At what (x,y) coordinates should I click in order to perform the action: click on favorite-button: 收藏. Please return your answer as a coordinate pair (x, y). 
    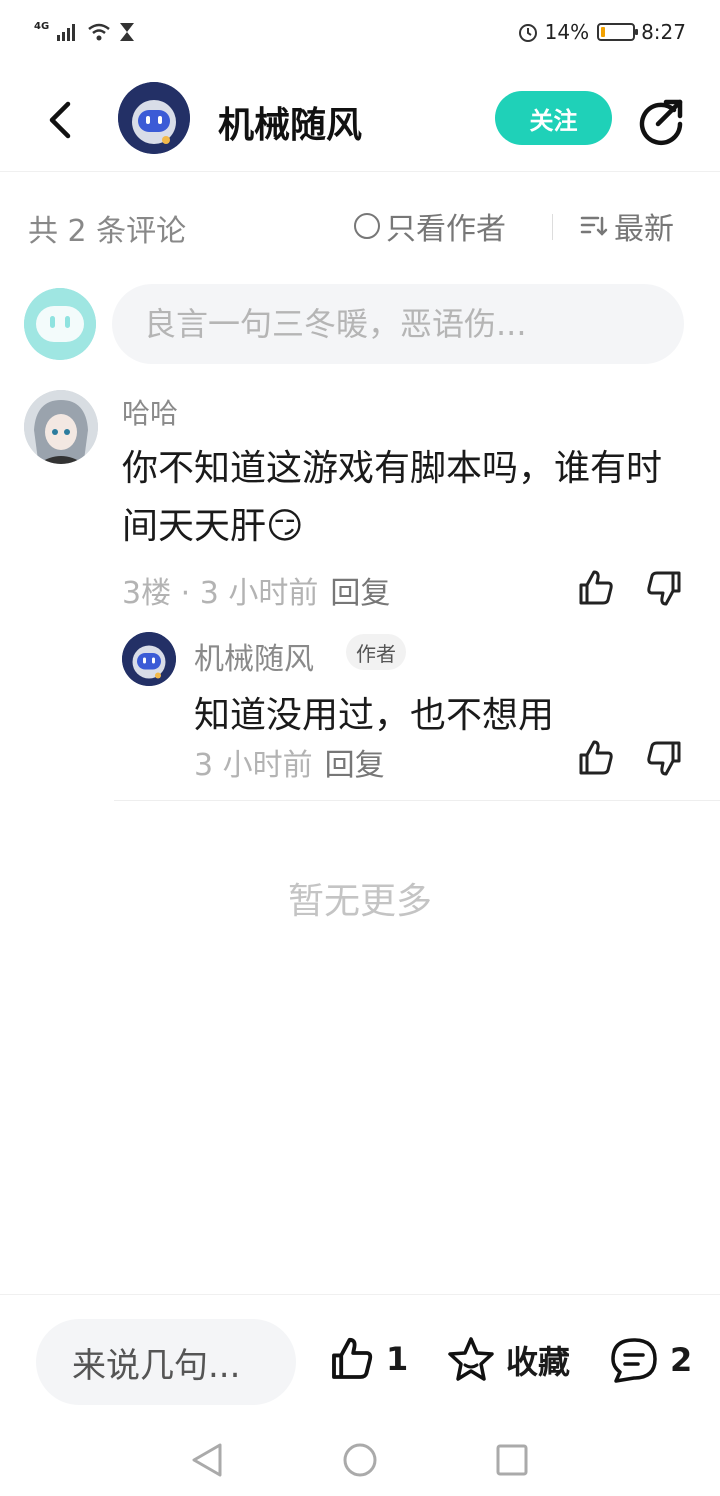
    Looking at the image, I should click on (508, 1360).